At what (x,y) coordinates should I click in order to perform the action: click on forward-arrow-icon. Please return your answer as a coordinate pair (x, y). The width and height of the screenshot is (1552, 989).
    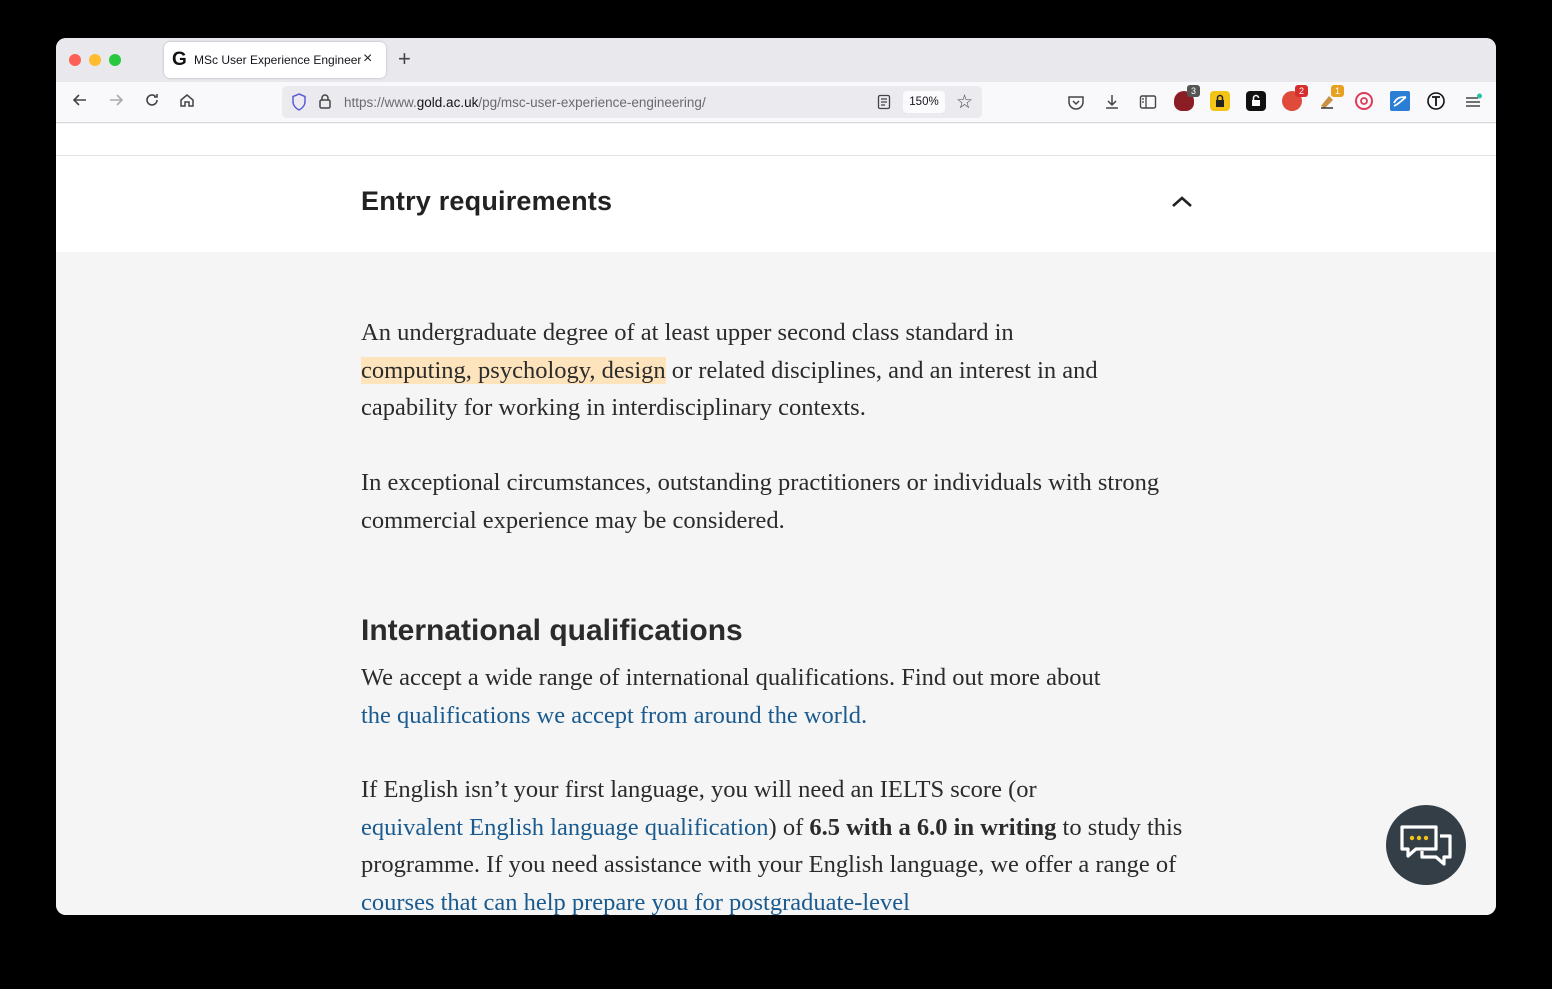
    Looking at the image, I should click on (117, 100).